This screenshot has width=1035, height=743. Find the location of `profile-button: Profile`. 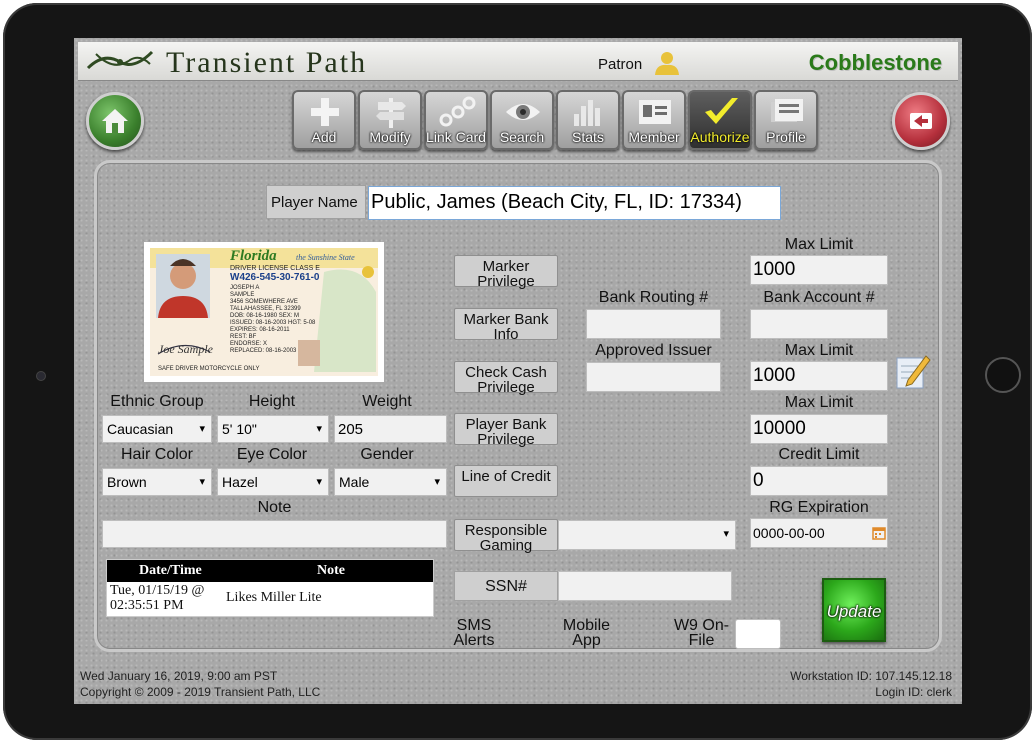

profile-button: Profile is located at coordinates (786, 120).